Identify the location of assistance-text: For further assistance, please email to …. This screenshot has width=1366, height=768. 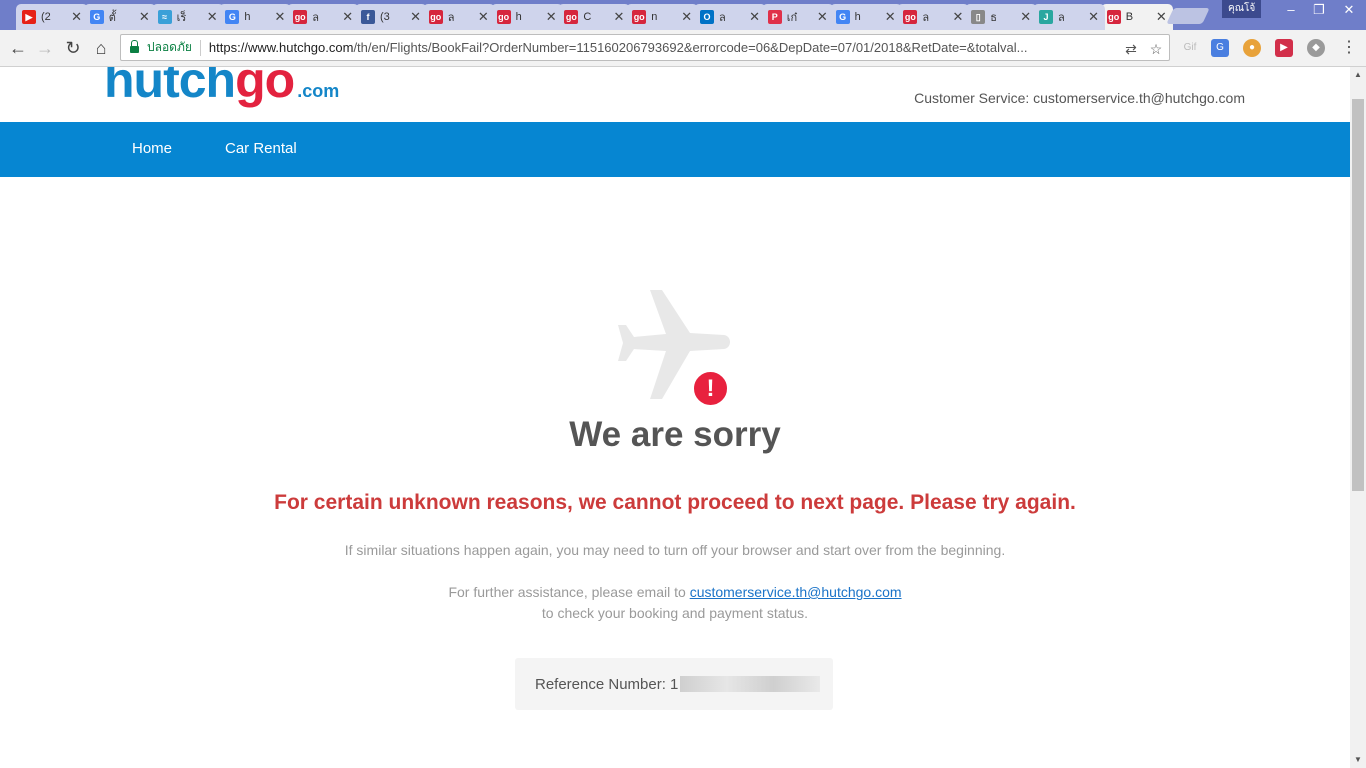
(675, 603).